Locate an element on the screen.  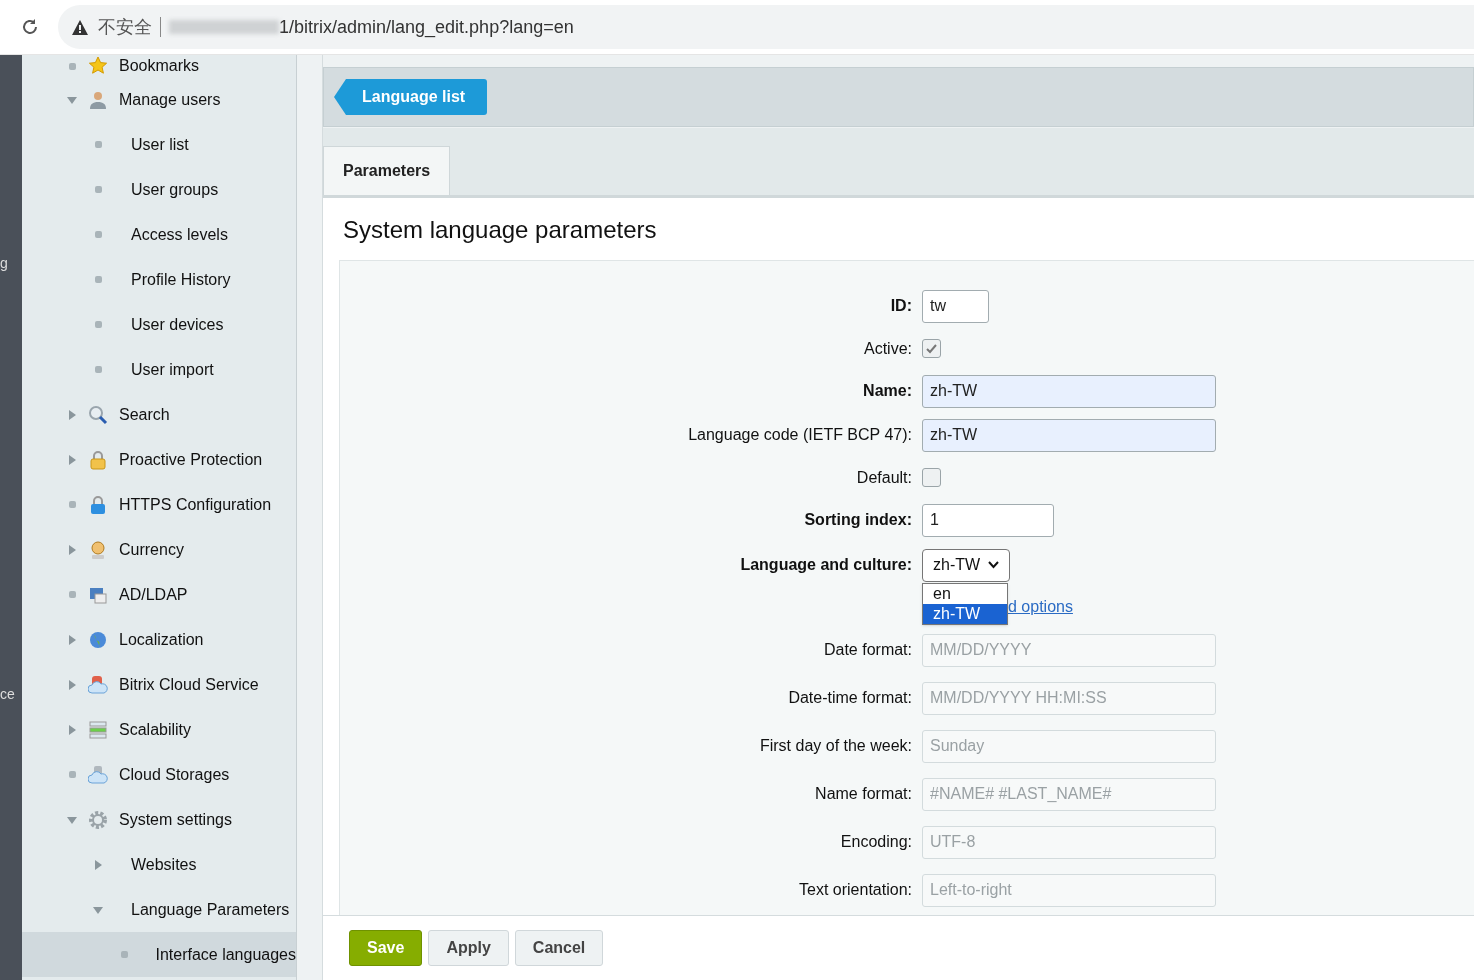
sidebar-item: System settings is located at coordinates (159, 819).